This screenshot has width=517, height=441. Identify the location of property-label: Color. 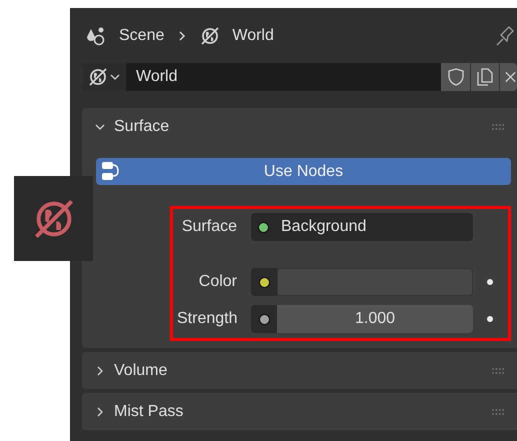
(218, 282).